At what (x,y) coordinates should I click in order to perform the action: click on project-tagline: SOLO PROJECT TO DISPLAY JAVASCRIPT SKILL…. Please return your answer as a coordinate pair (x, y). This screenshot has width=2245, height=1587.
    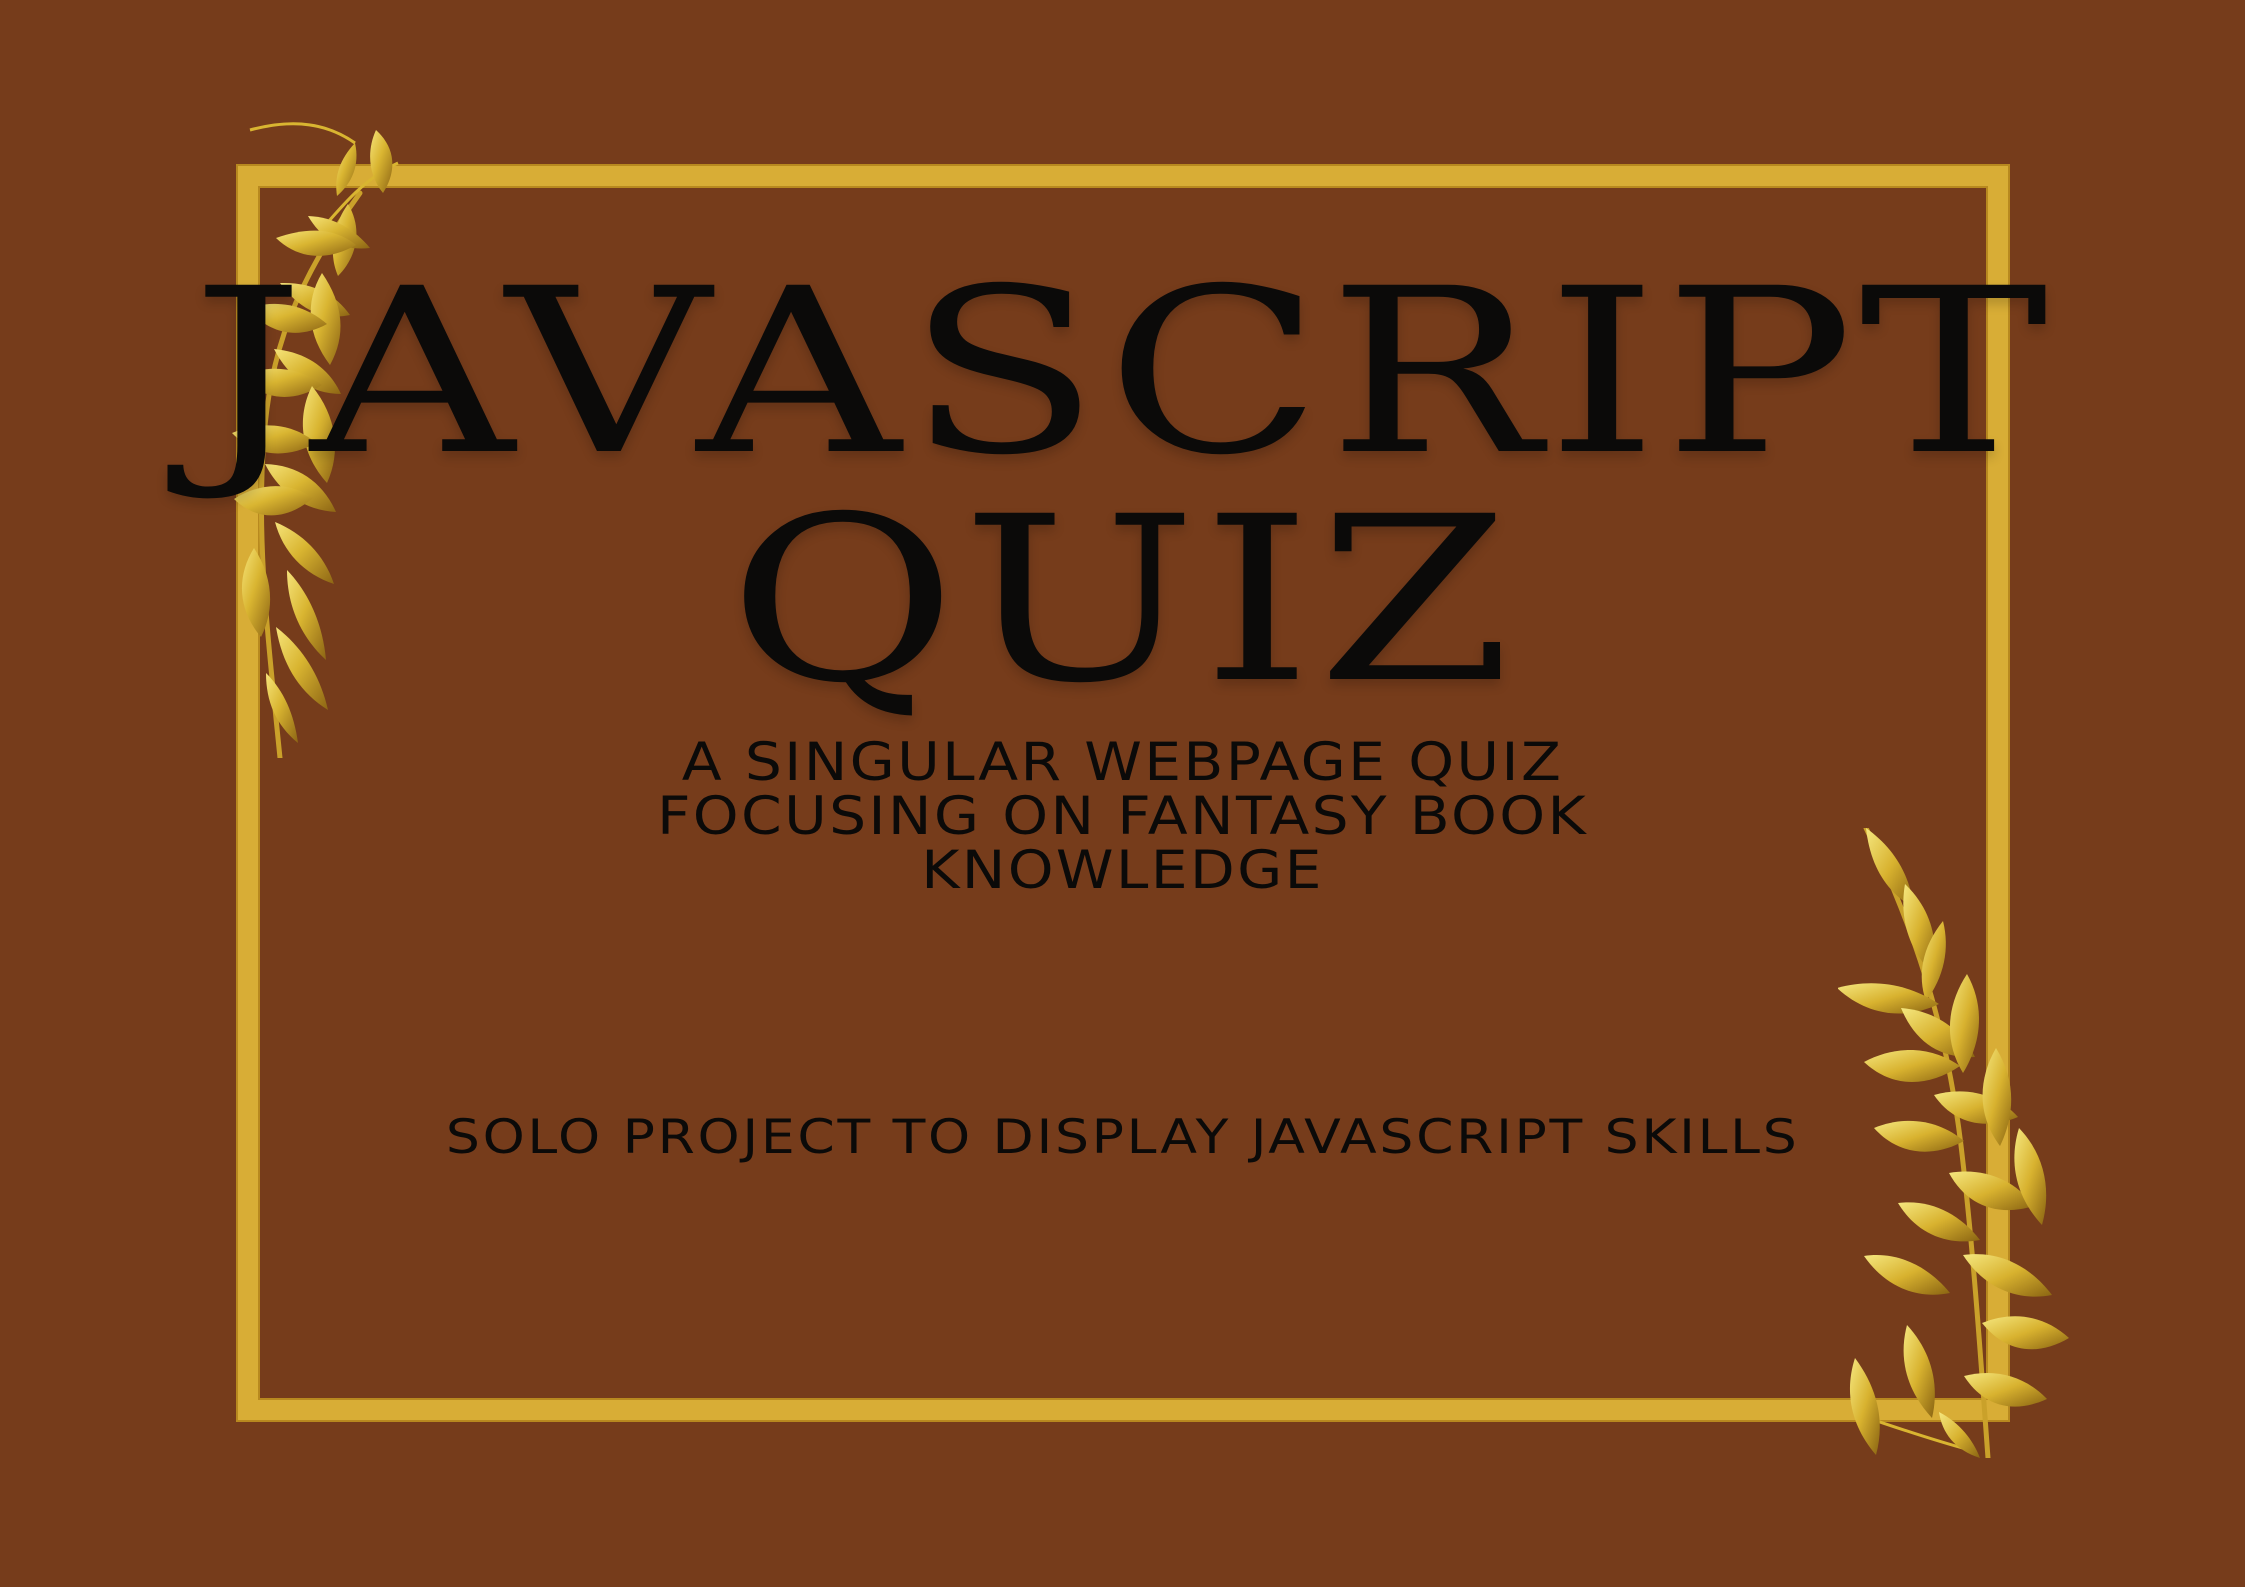
    Looking at the image, I should click on (1122, 1138).